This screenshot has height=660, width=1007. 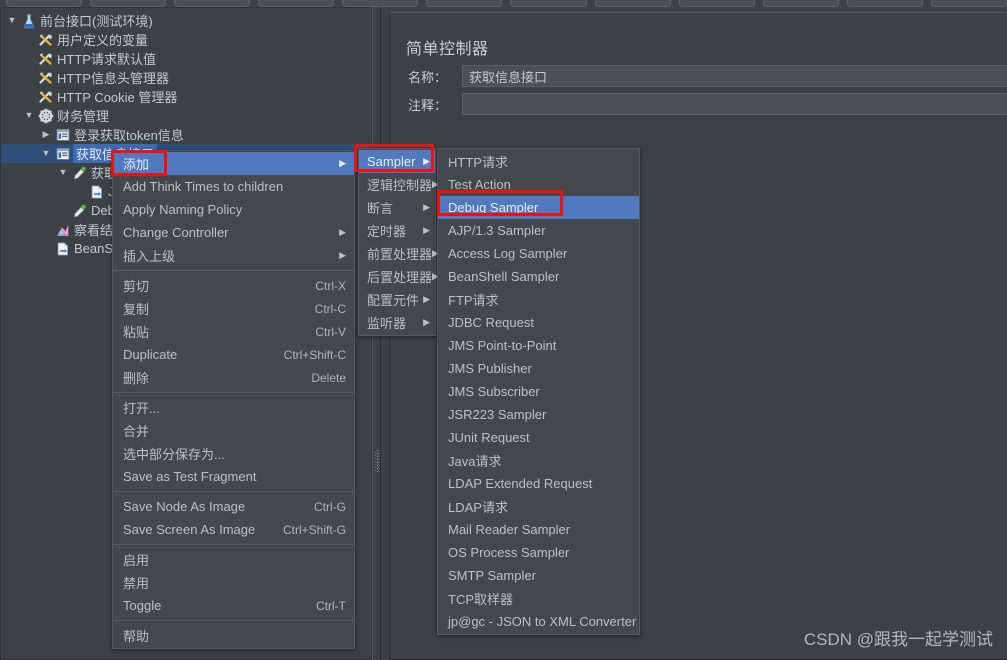 What do you see at coordinates (538, 207) in the screenshot?
I see `menu-item: Debug Sampler` at bounding box center [538, 207].